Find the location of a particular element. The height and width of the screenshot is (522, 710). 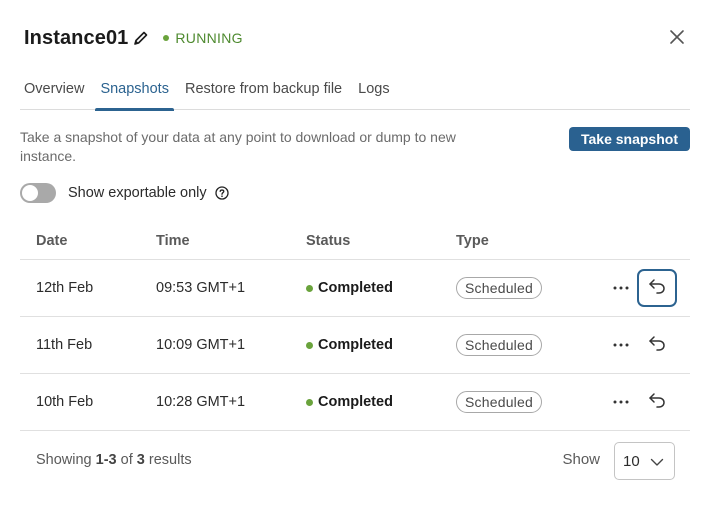

page-size-label: Show is located at coordinates (581, 459).